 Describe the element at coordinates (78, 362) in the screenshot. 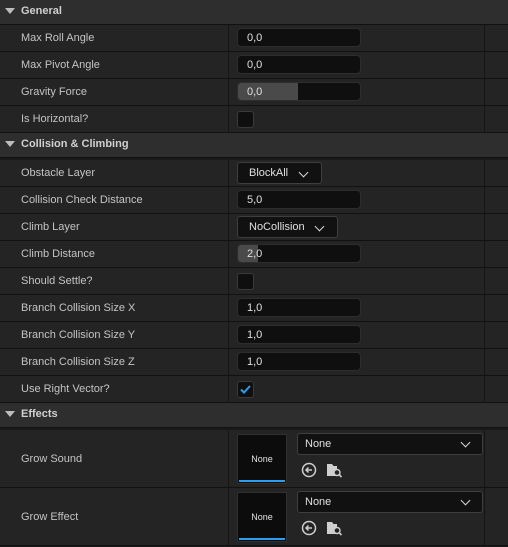

I see `property-label: Branch Collision Size Z` at that location.